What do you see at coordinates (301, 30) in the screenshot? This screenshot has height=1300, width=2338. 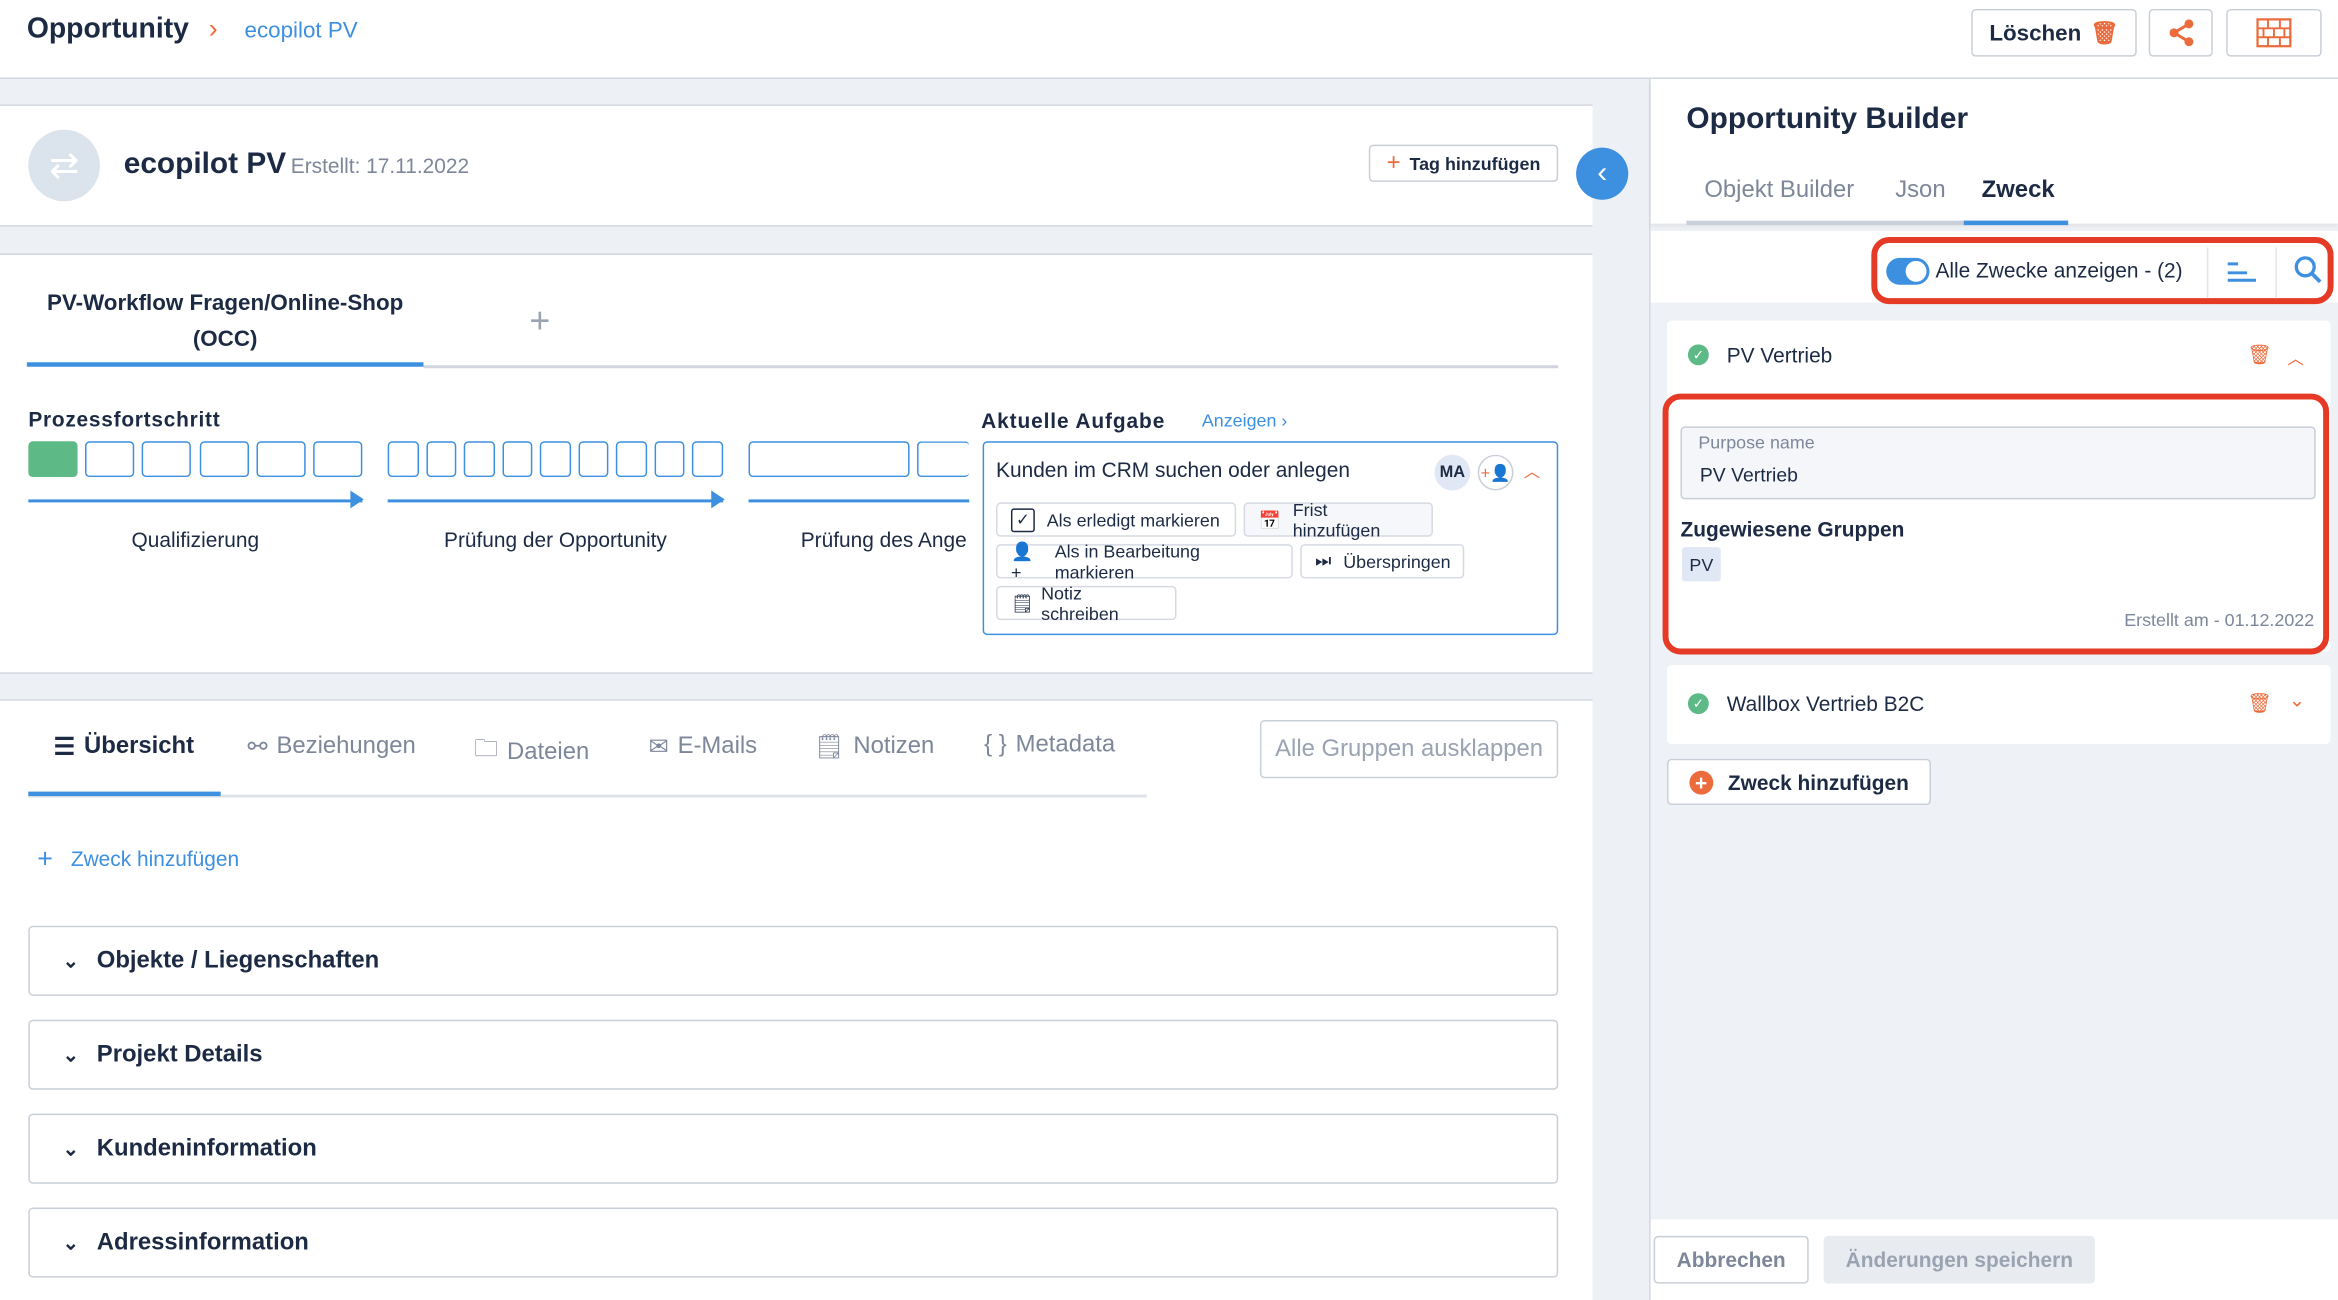 I see `breadcrumb-current: ecopilot PV` at bounding box center [301, 30].